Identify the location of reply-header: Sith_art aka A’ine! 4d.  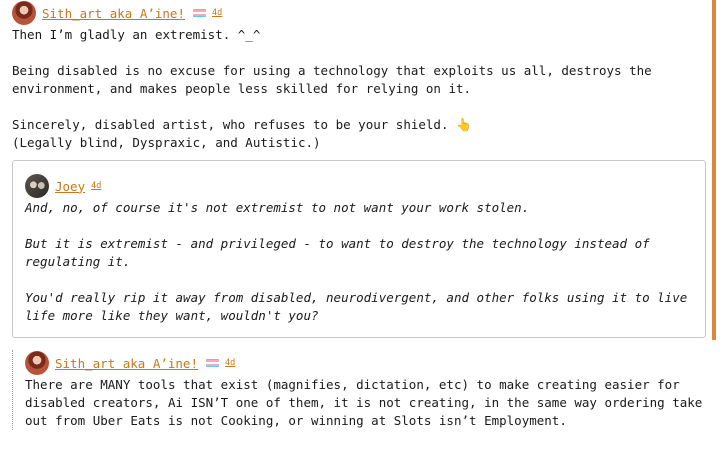
(373, 363).